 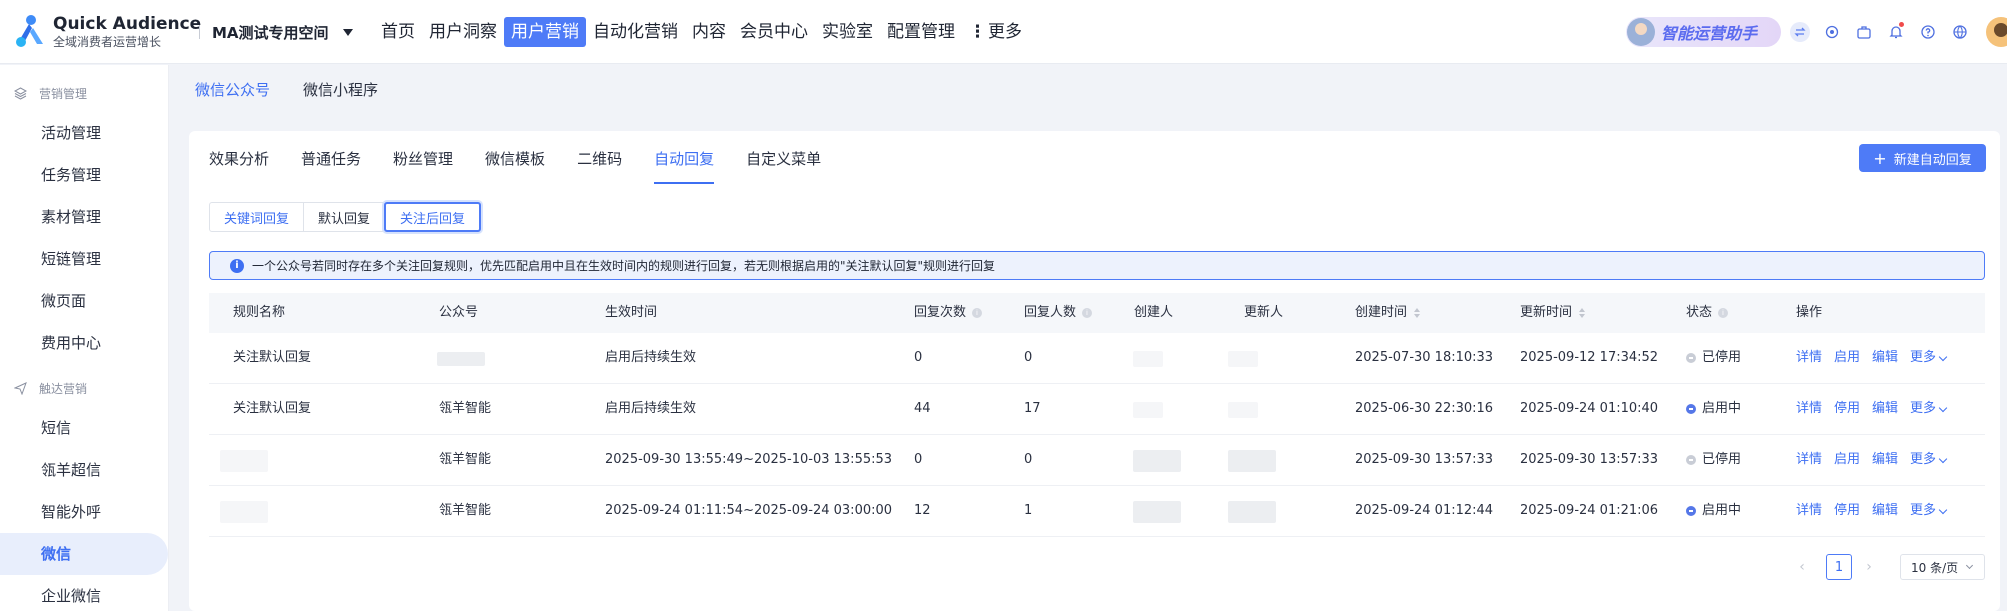 What do you see at coordinates (84, 301) in the screenshot?
I see `sidebar-item-micropage: 微页面` at bounding box center [84, 301].